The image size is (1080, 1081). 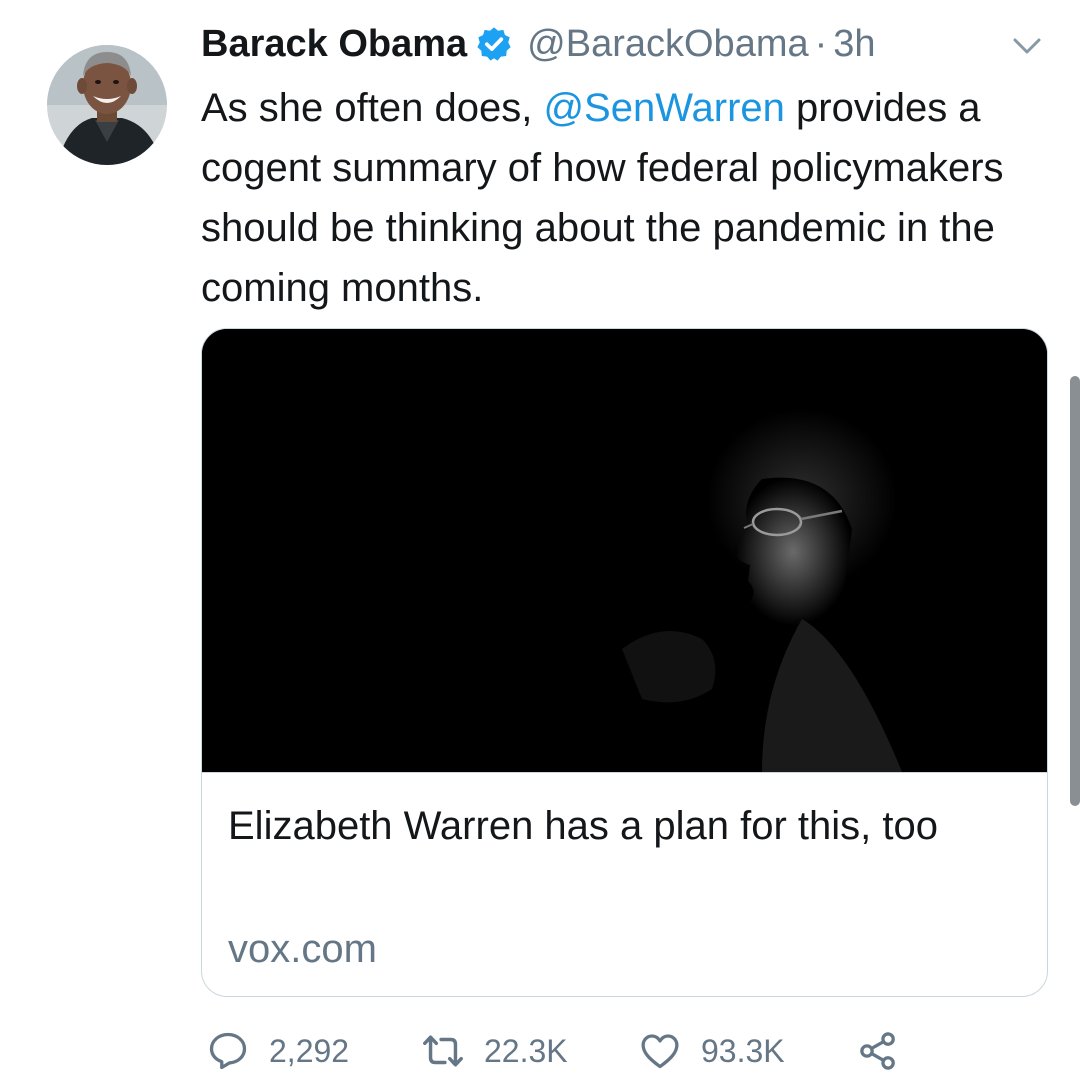 What do you see at coordinates (334, 44) in the screenshot?
I see `display-name: Barack Obama` at bounding box center [334, 44].